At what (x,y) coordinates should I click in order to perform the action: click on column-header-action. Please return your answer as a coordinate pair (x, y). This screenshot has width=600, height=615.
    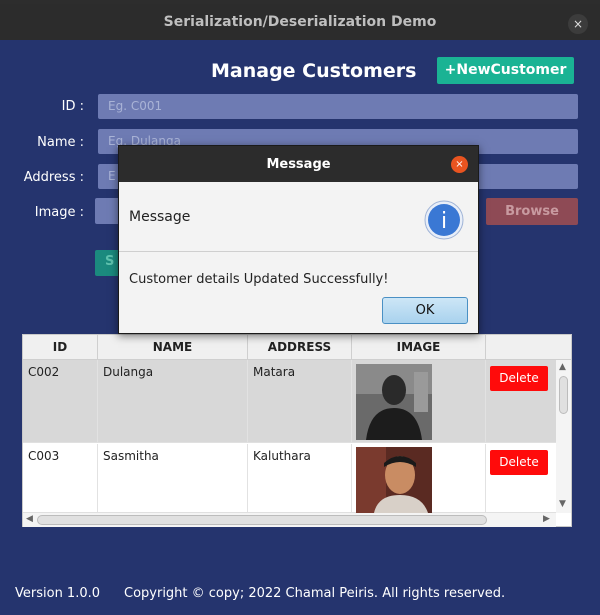
    Looking at the image, I should click on (528, 347).